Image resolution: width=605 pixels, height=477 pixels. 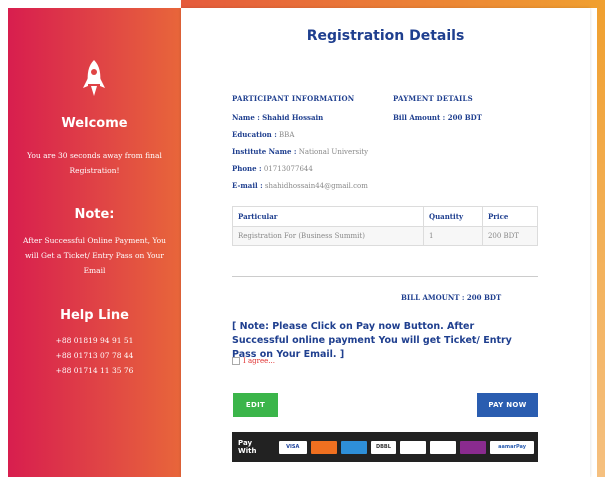 What do you see at coordinates (385, 276) in the screenshot?
I see `divider` at bounding box center [385, 276].